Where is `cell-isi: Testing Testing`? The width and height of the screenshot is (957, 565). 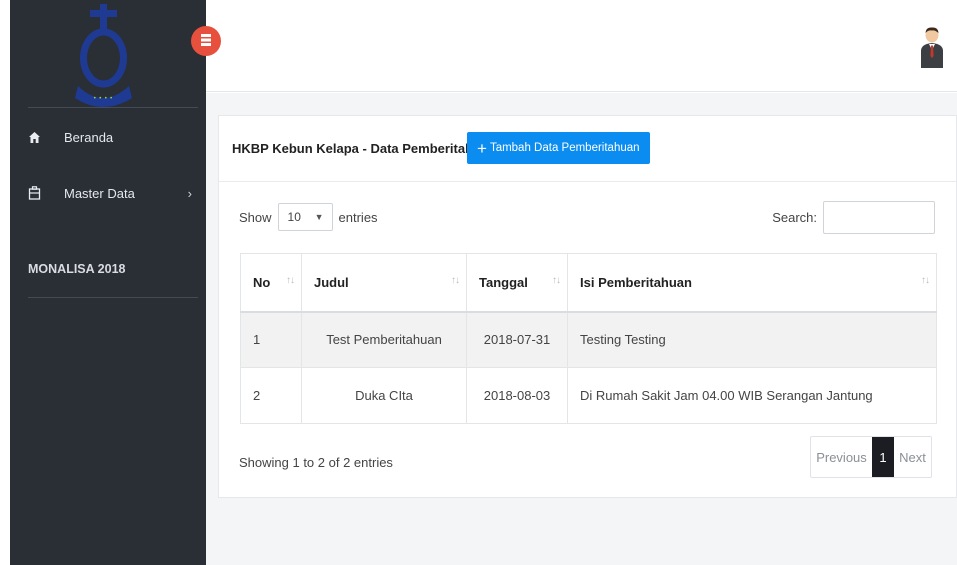
cell-isi: Testing Testing is located at coordinates (752, 339).